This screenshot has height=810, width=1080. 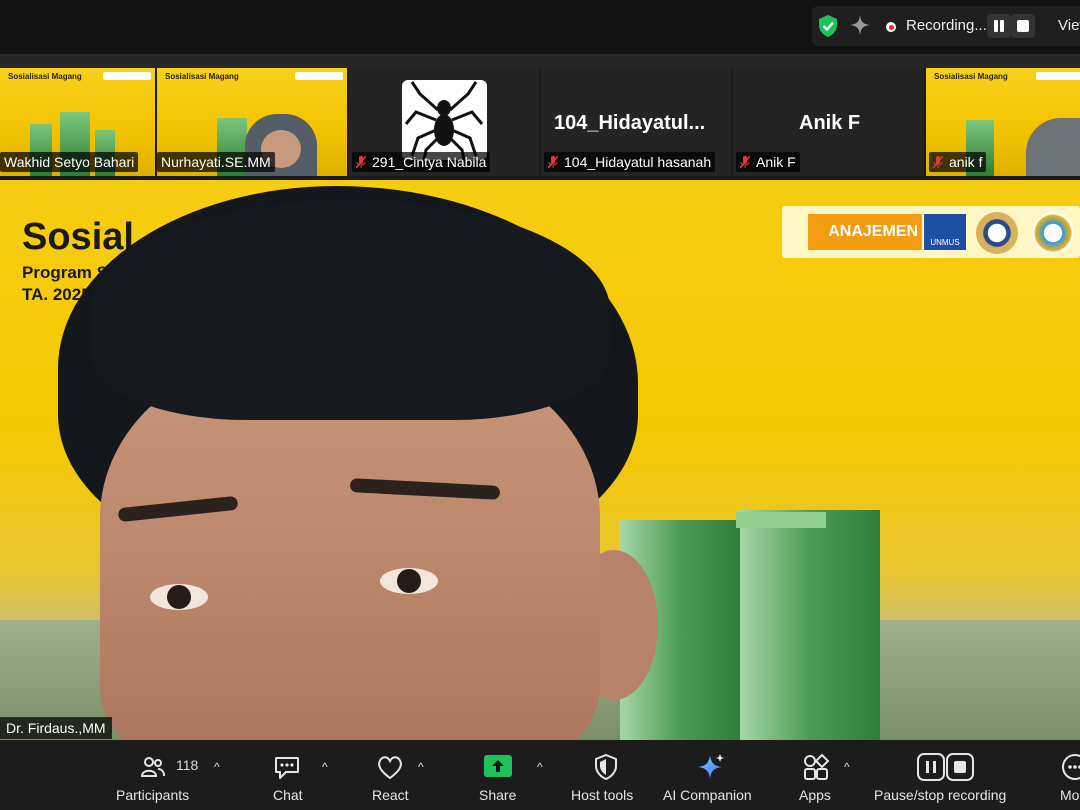 I want to click on participant-avatar, so click(x=444, y=120).